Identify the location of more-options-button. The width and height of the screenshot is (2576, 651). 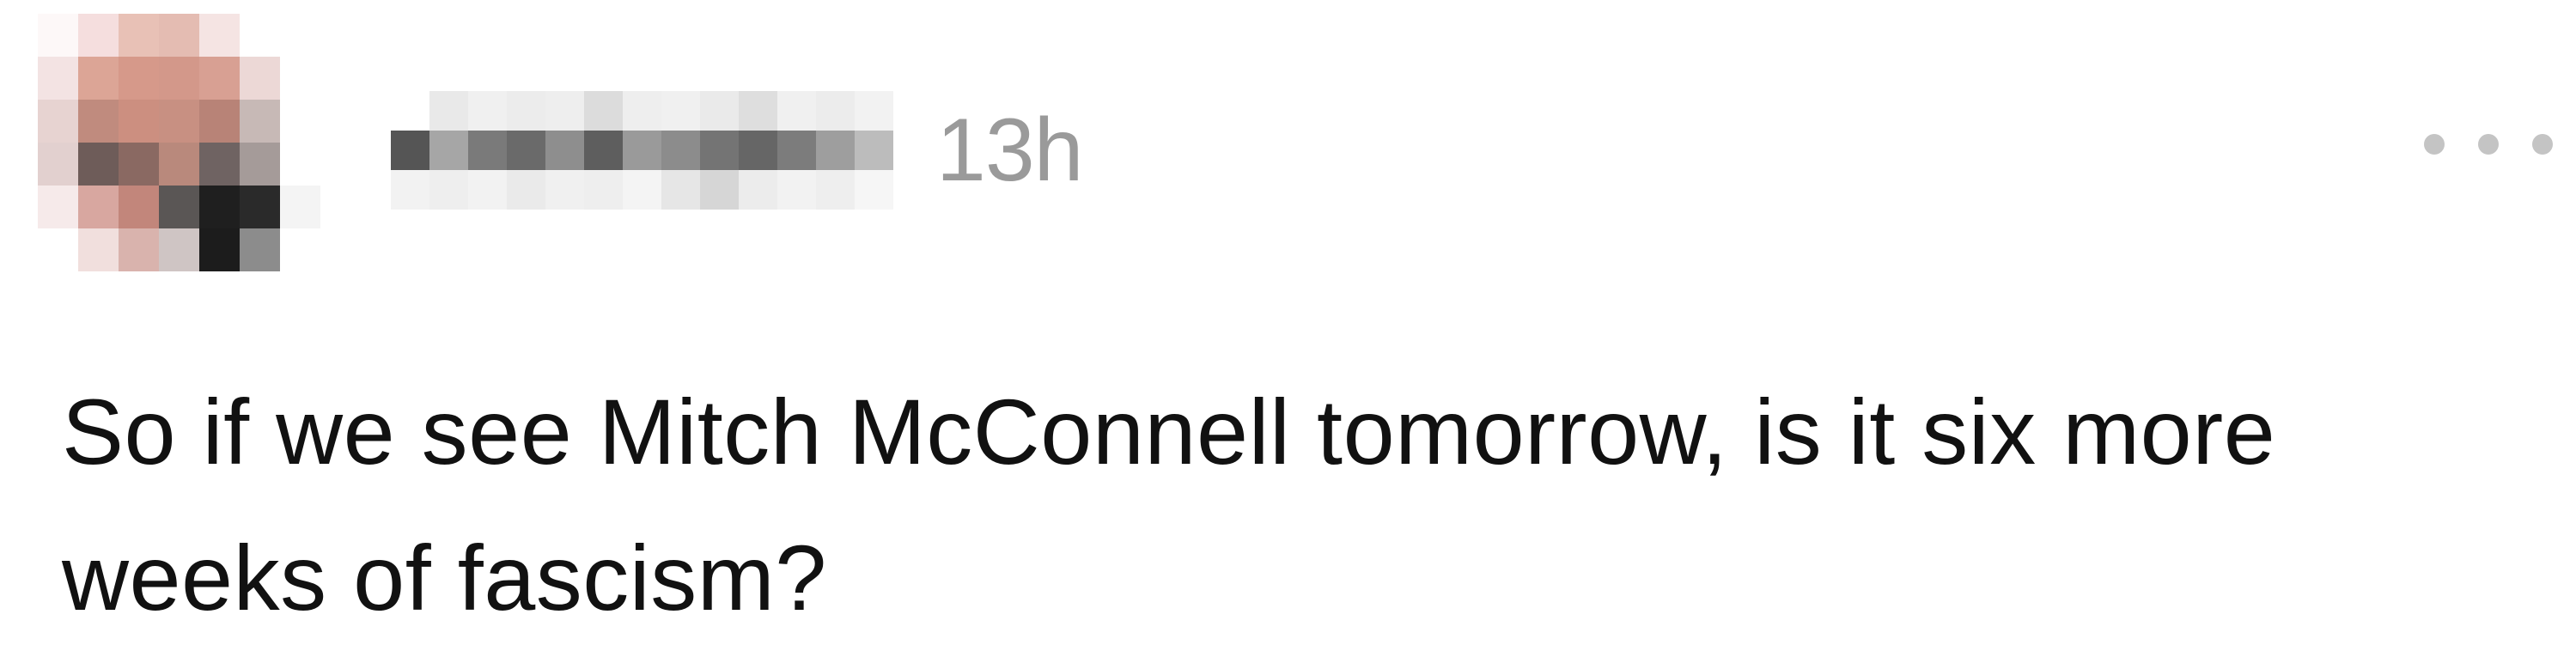
(2488, 144).